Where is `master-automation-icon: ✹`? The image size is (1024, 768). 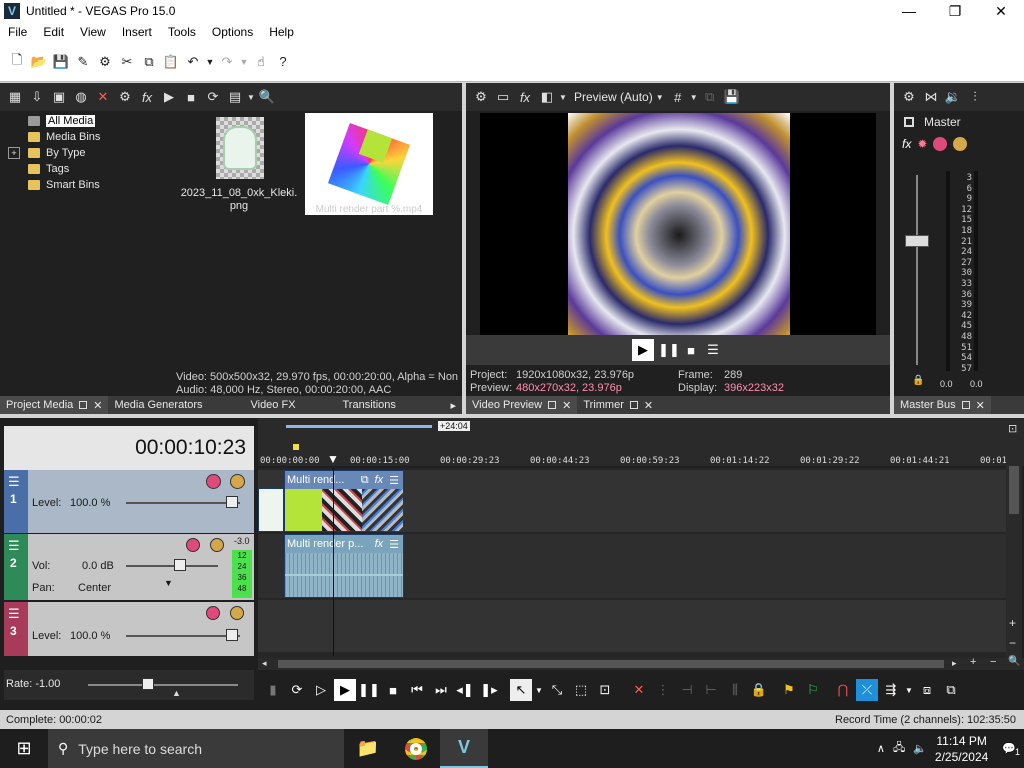
master-automation-icon: ✹ is located at coordinates (922, 144).